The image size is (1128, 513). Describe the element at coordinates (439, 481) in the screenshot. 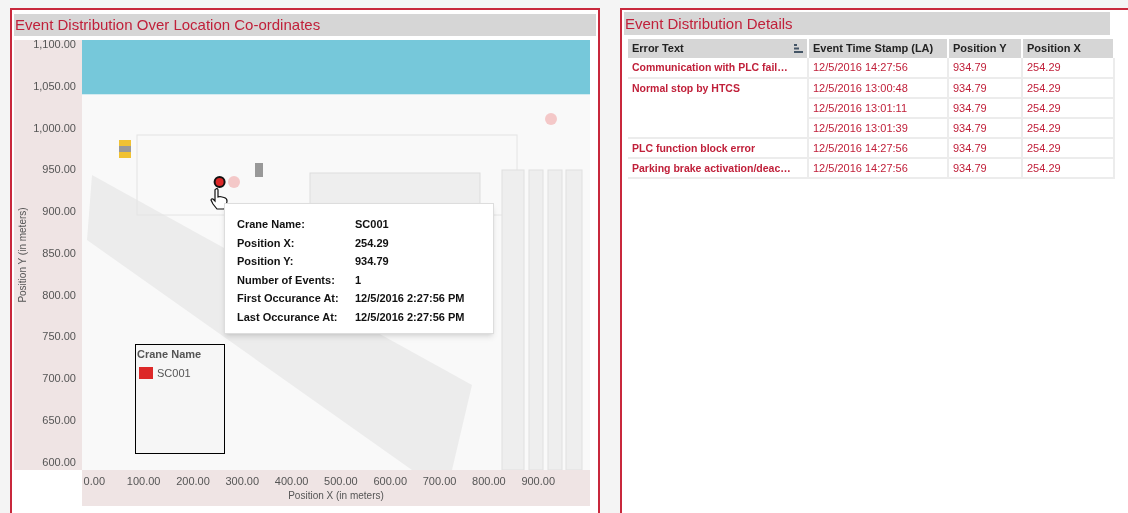

I see `x-tick-label: 700.00` at that location.